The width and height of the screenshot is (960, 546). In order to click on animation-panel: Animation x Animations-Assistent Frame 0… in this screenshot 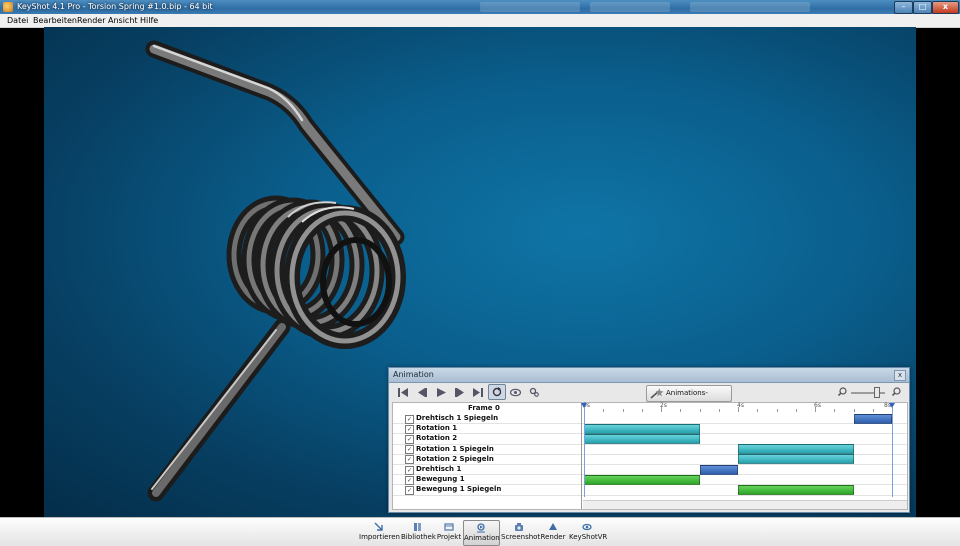, I will do `click(649, 440)`.